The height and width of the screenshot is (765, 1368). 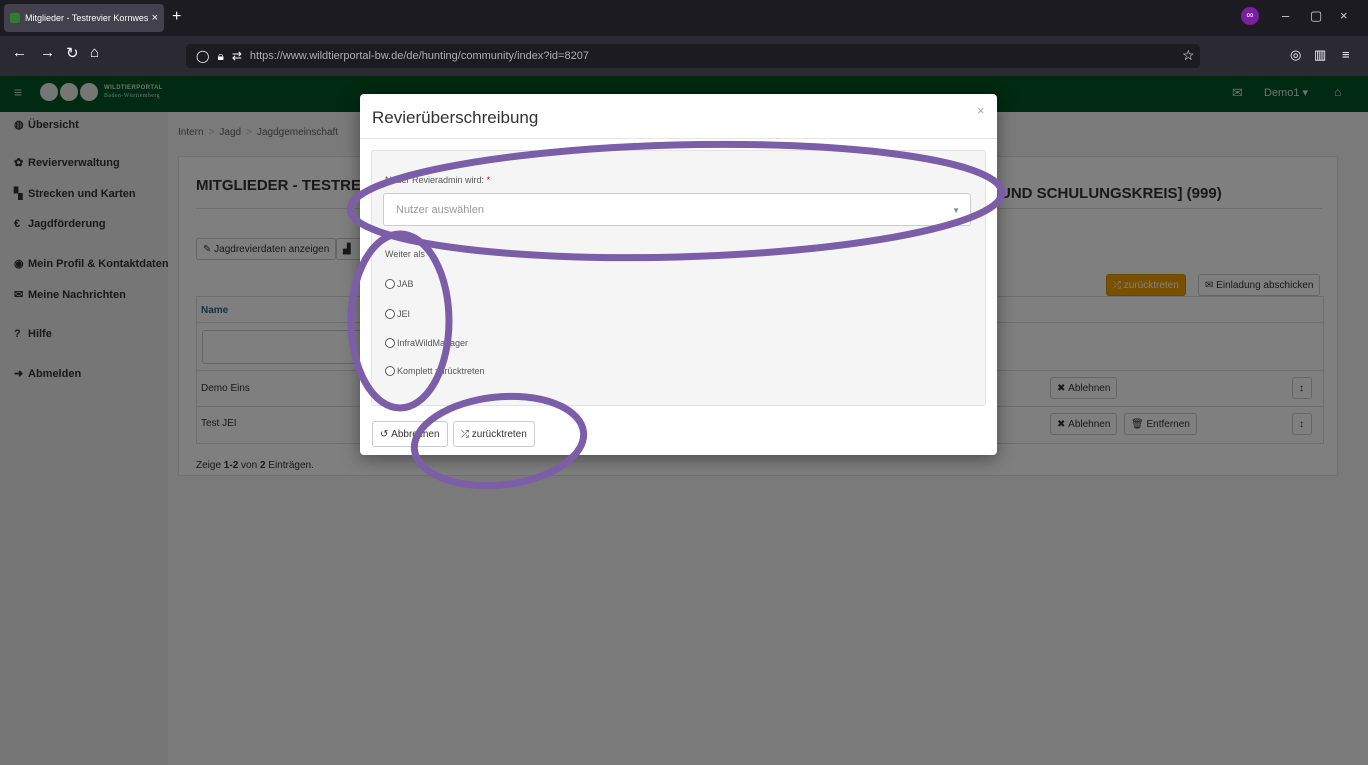 What do you see at coordinates (203, 56) in the screenshot?
I see `shield-icon: ◯` at bounding box center [203, 56].